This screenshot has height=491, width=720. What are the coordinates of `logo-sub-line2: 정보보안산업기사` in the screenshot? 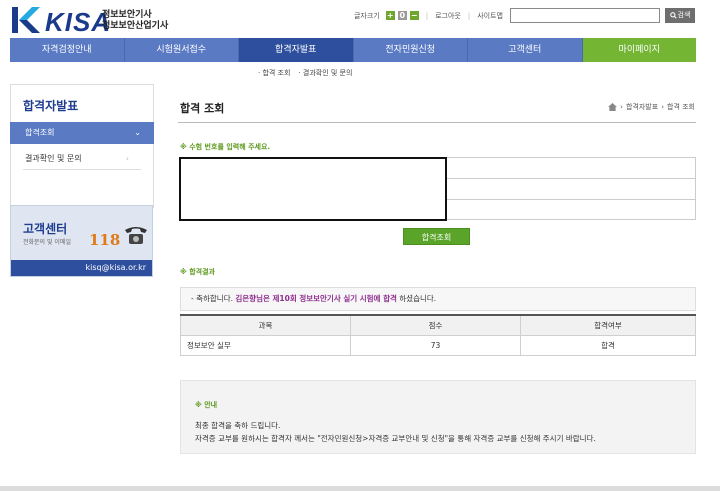 It's located at (135, 26).